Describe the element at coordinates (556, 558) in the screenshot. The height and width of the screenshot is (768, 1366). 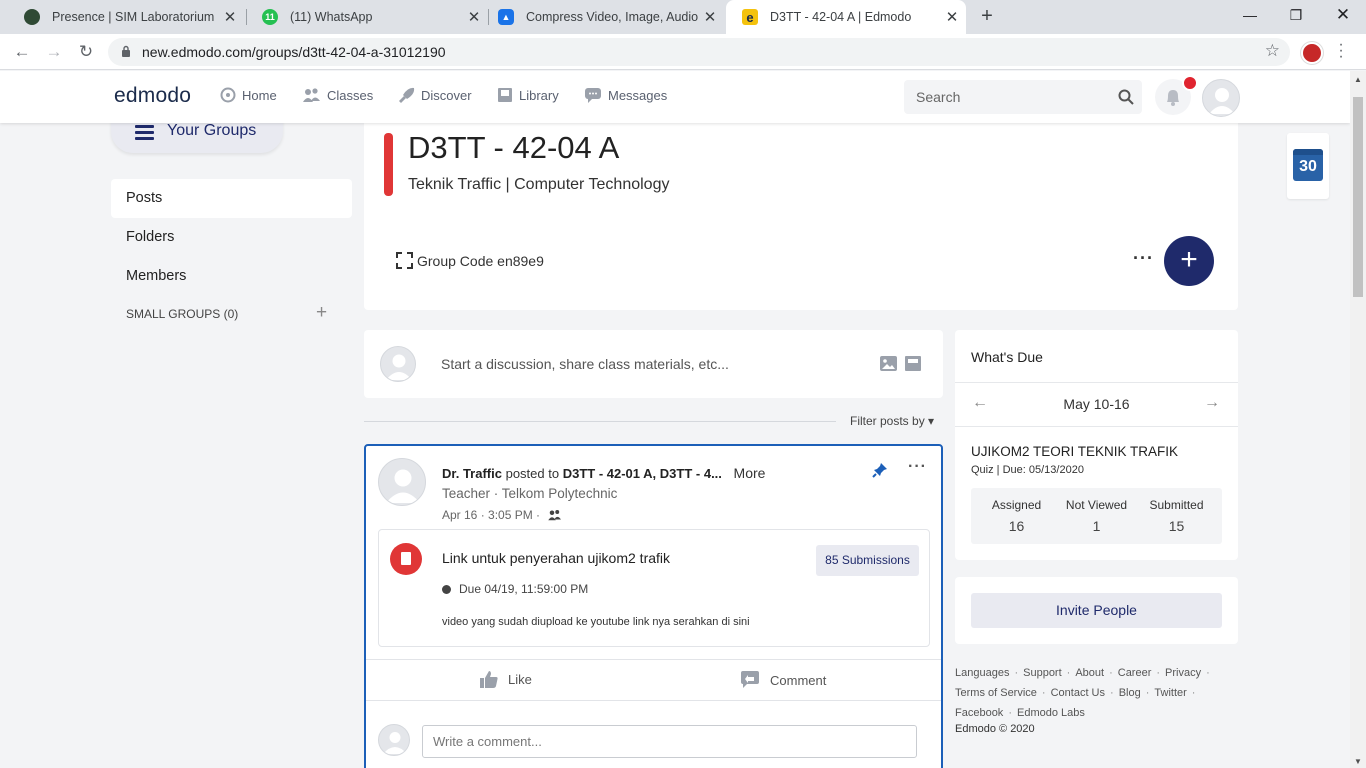
I see `assignment-title: Link untuk penyerahan ujikom2 trafik` at that location.